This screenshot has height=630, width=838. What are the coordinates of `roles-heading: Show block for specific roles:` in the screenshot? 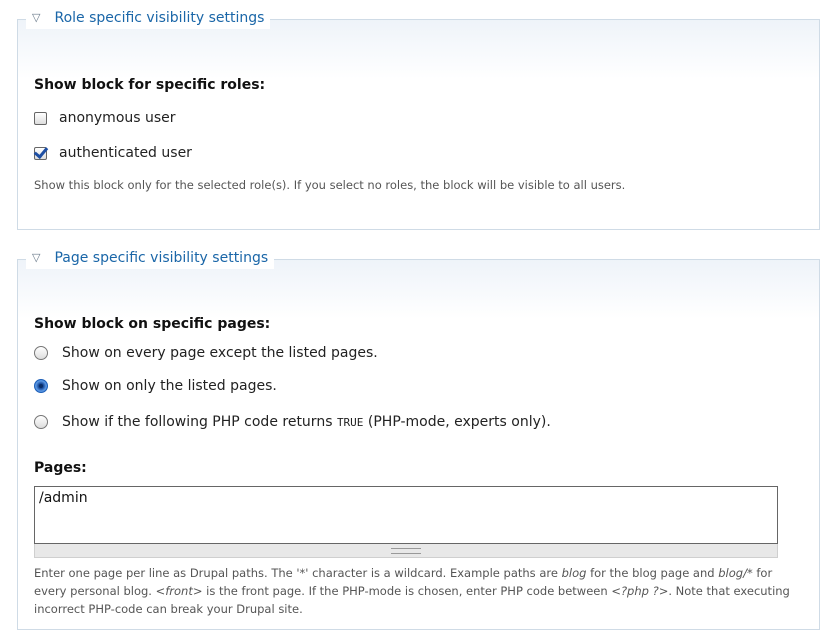 It's located at (150, 85).